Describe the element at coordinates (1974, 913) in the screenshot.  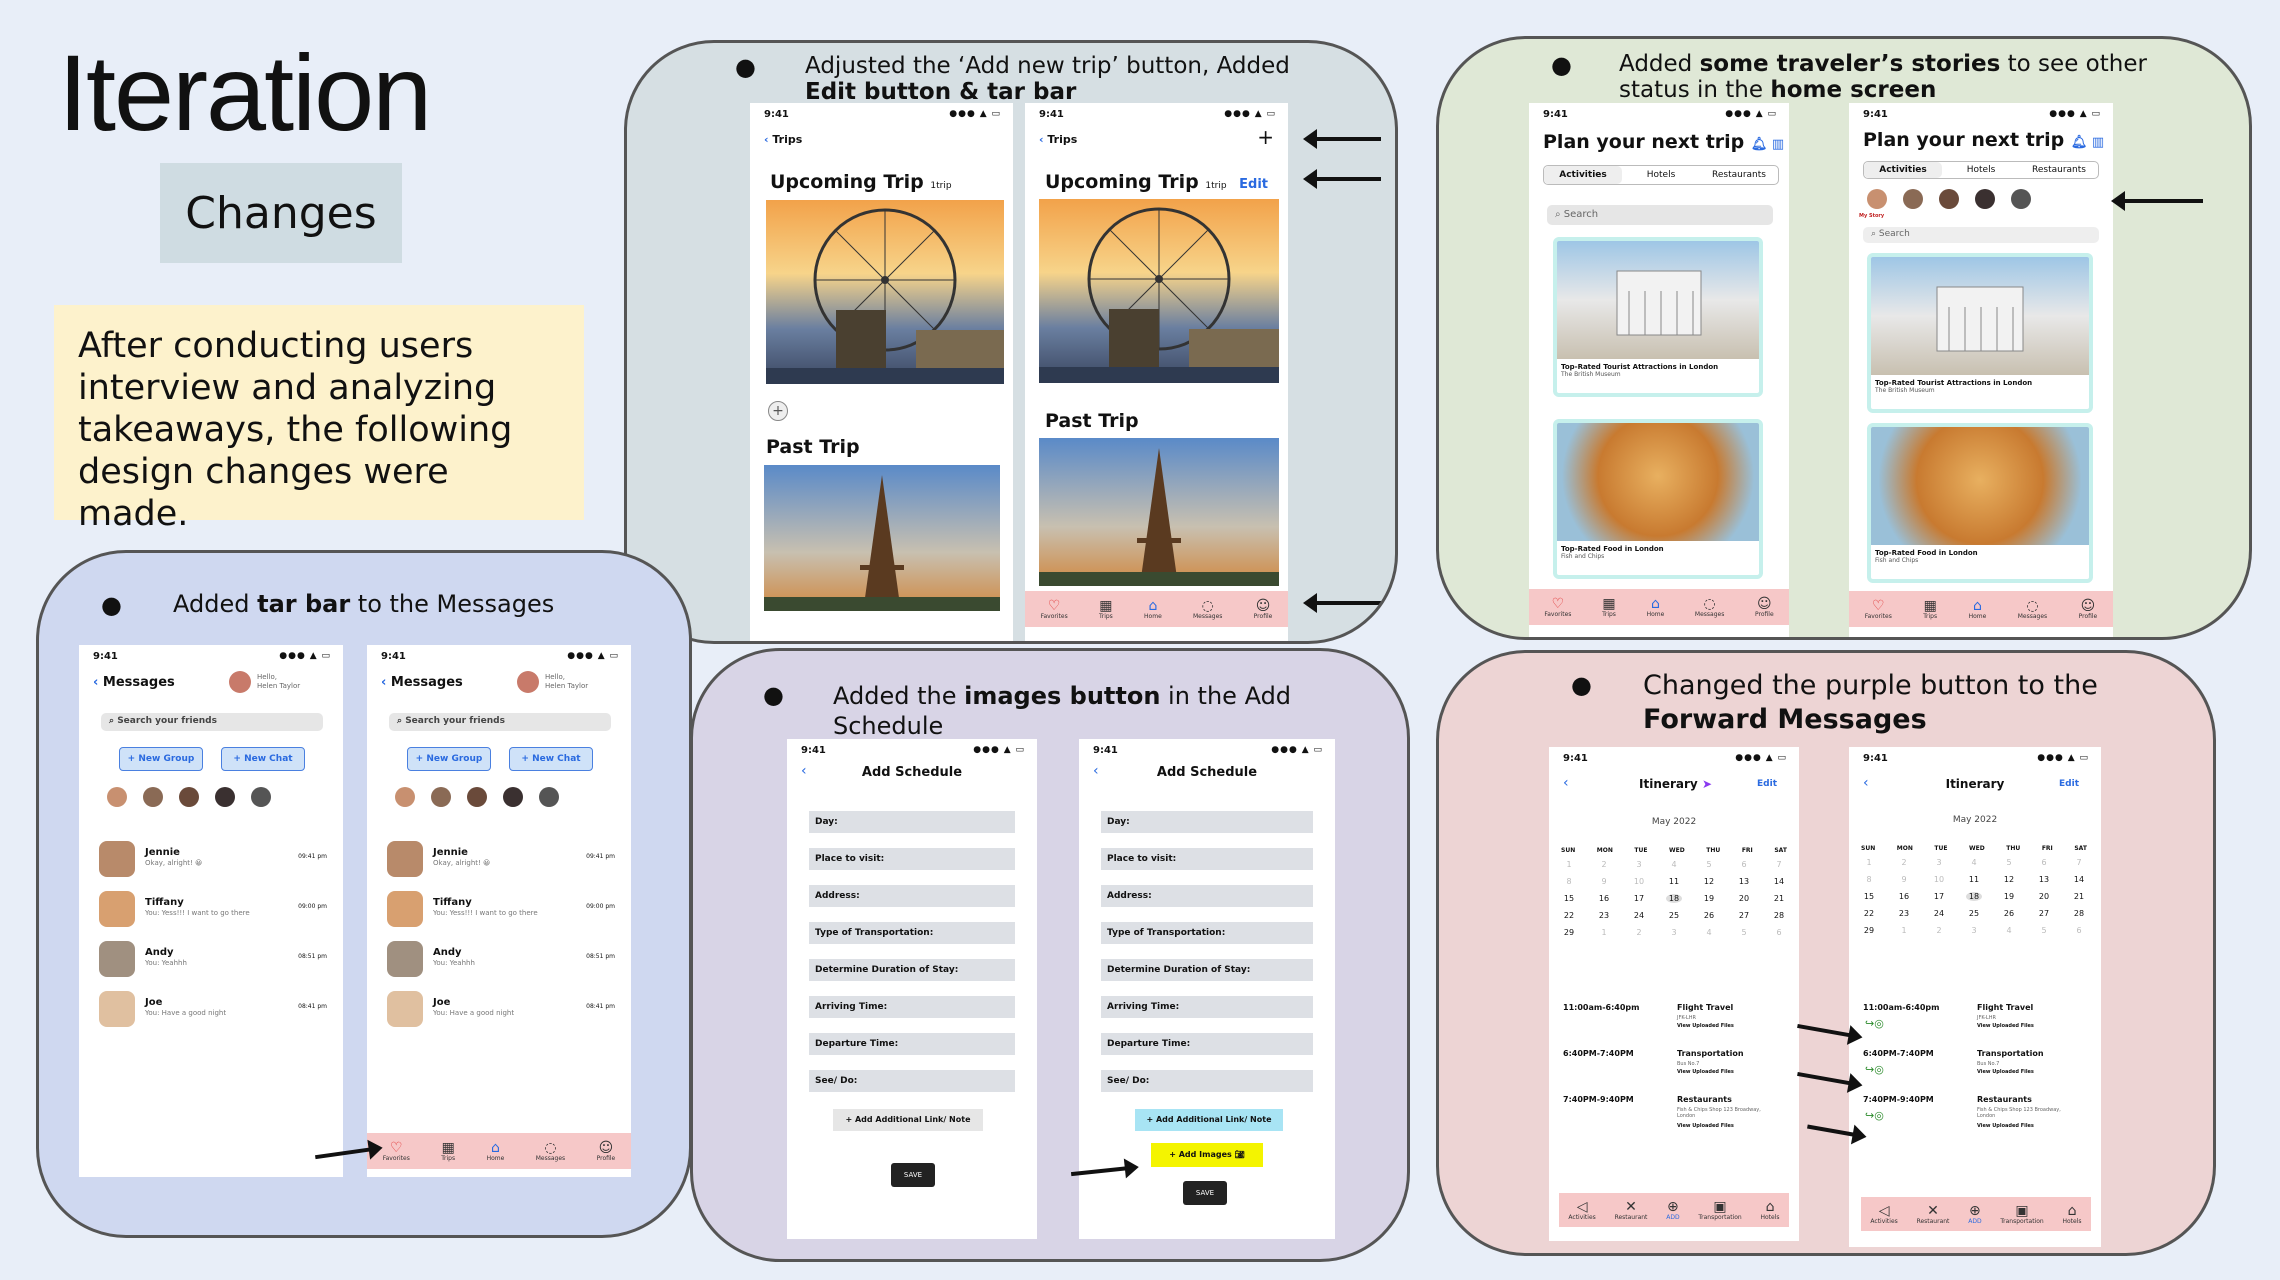
I see `calendar-day: 25` at that location.